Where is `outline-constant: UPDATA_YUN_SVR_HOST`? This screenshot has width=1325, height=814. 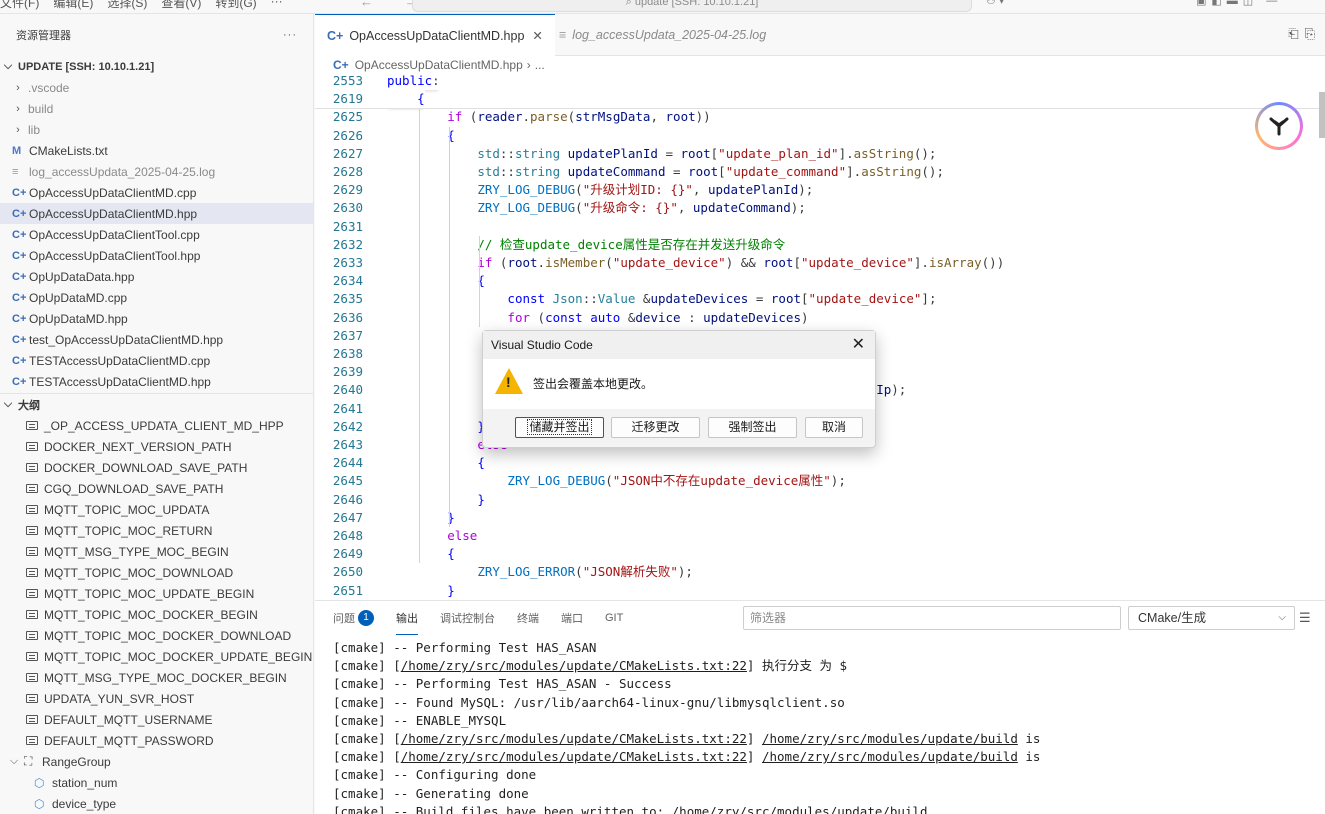 outline-constant: UPDATA_YUN_SVR_HOST is located at coordinates (156, 698).